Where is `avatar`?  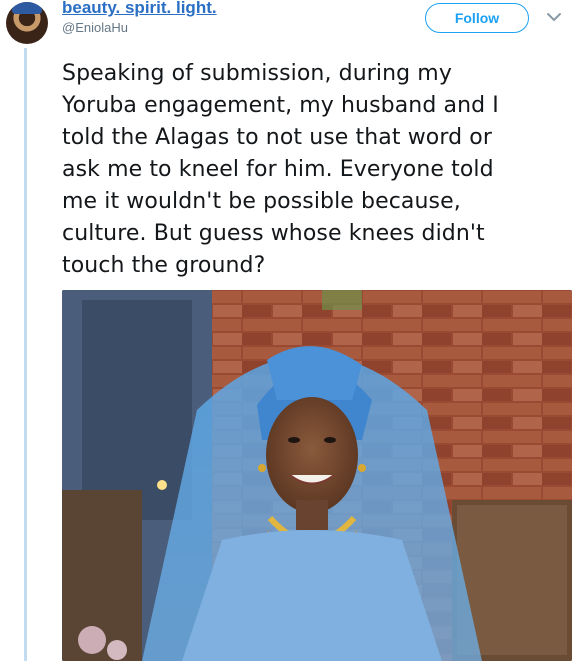
avatar is located at coordinates (27, 23).